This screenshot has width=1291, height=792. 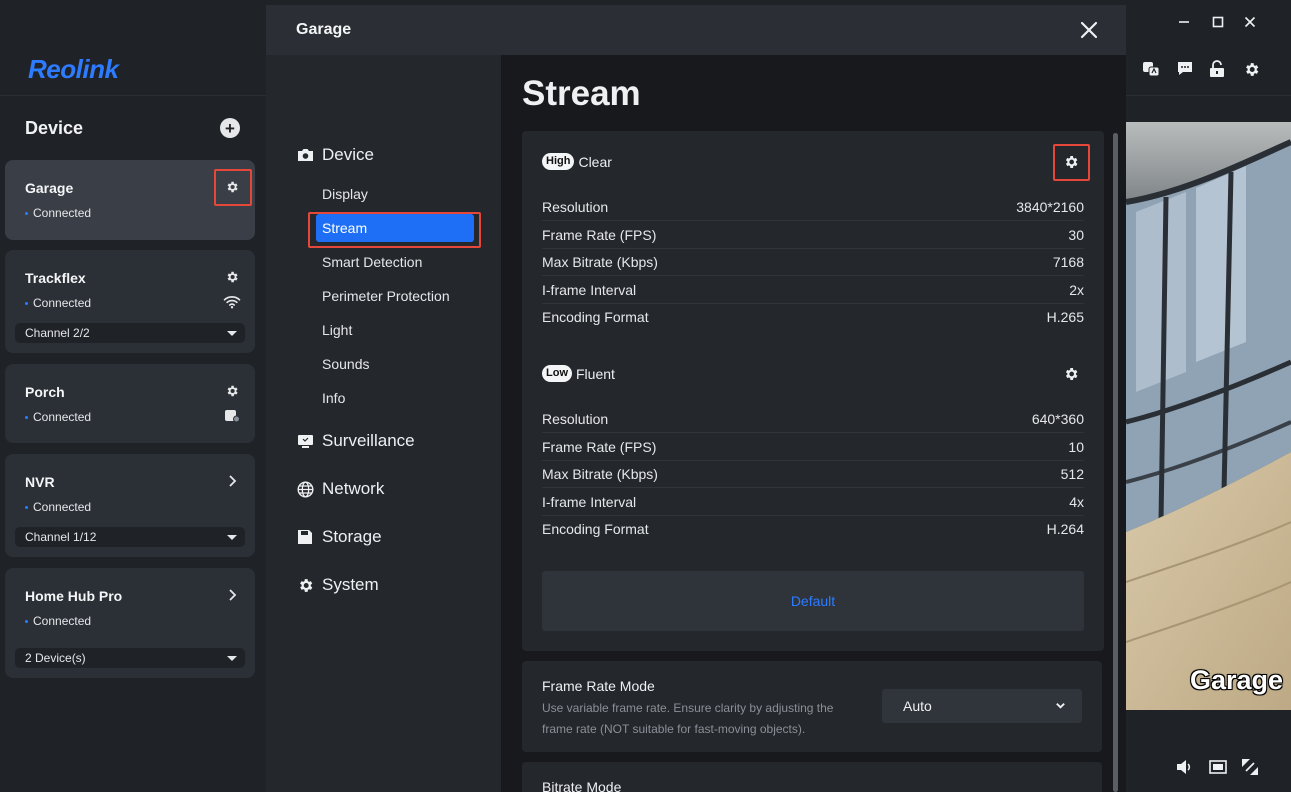 What do you see at coordinates (813, 262) in the screenshot?
I see `param-row: Max Bitrate (Kbps) 7168` at bounding box center [813, 262].